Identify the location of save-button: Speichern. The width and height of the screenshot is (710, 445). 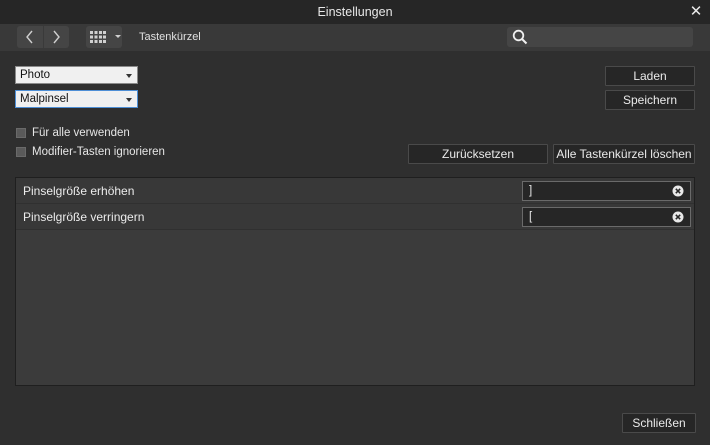
(650, 100).